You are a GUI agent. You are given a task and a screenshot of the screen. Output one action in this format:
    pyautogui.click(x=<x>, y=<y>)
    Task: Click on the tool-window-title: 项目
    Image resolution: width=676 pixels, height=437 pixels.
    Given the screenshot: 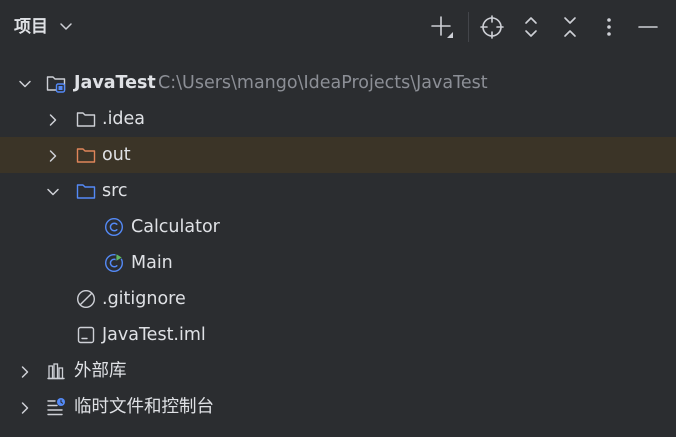 What is the action you would take?
    pyautogui.click(x=31, y=27)
    